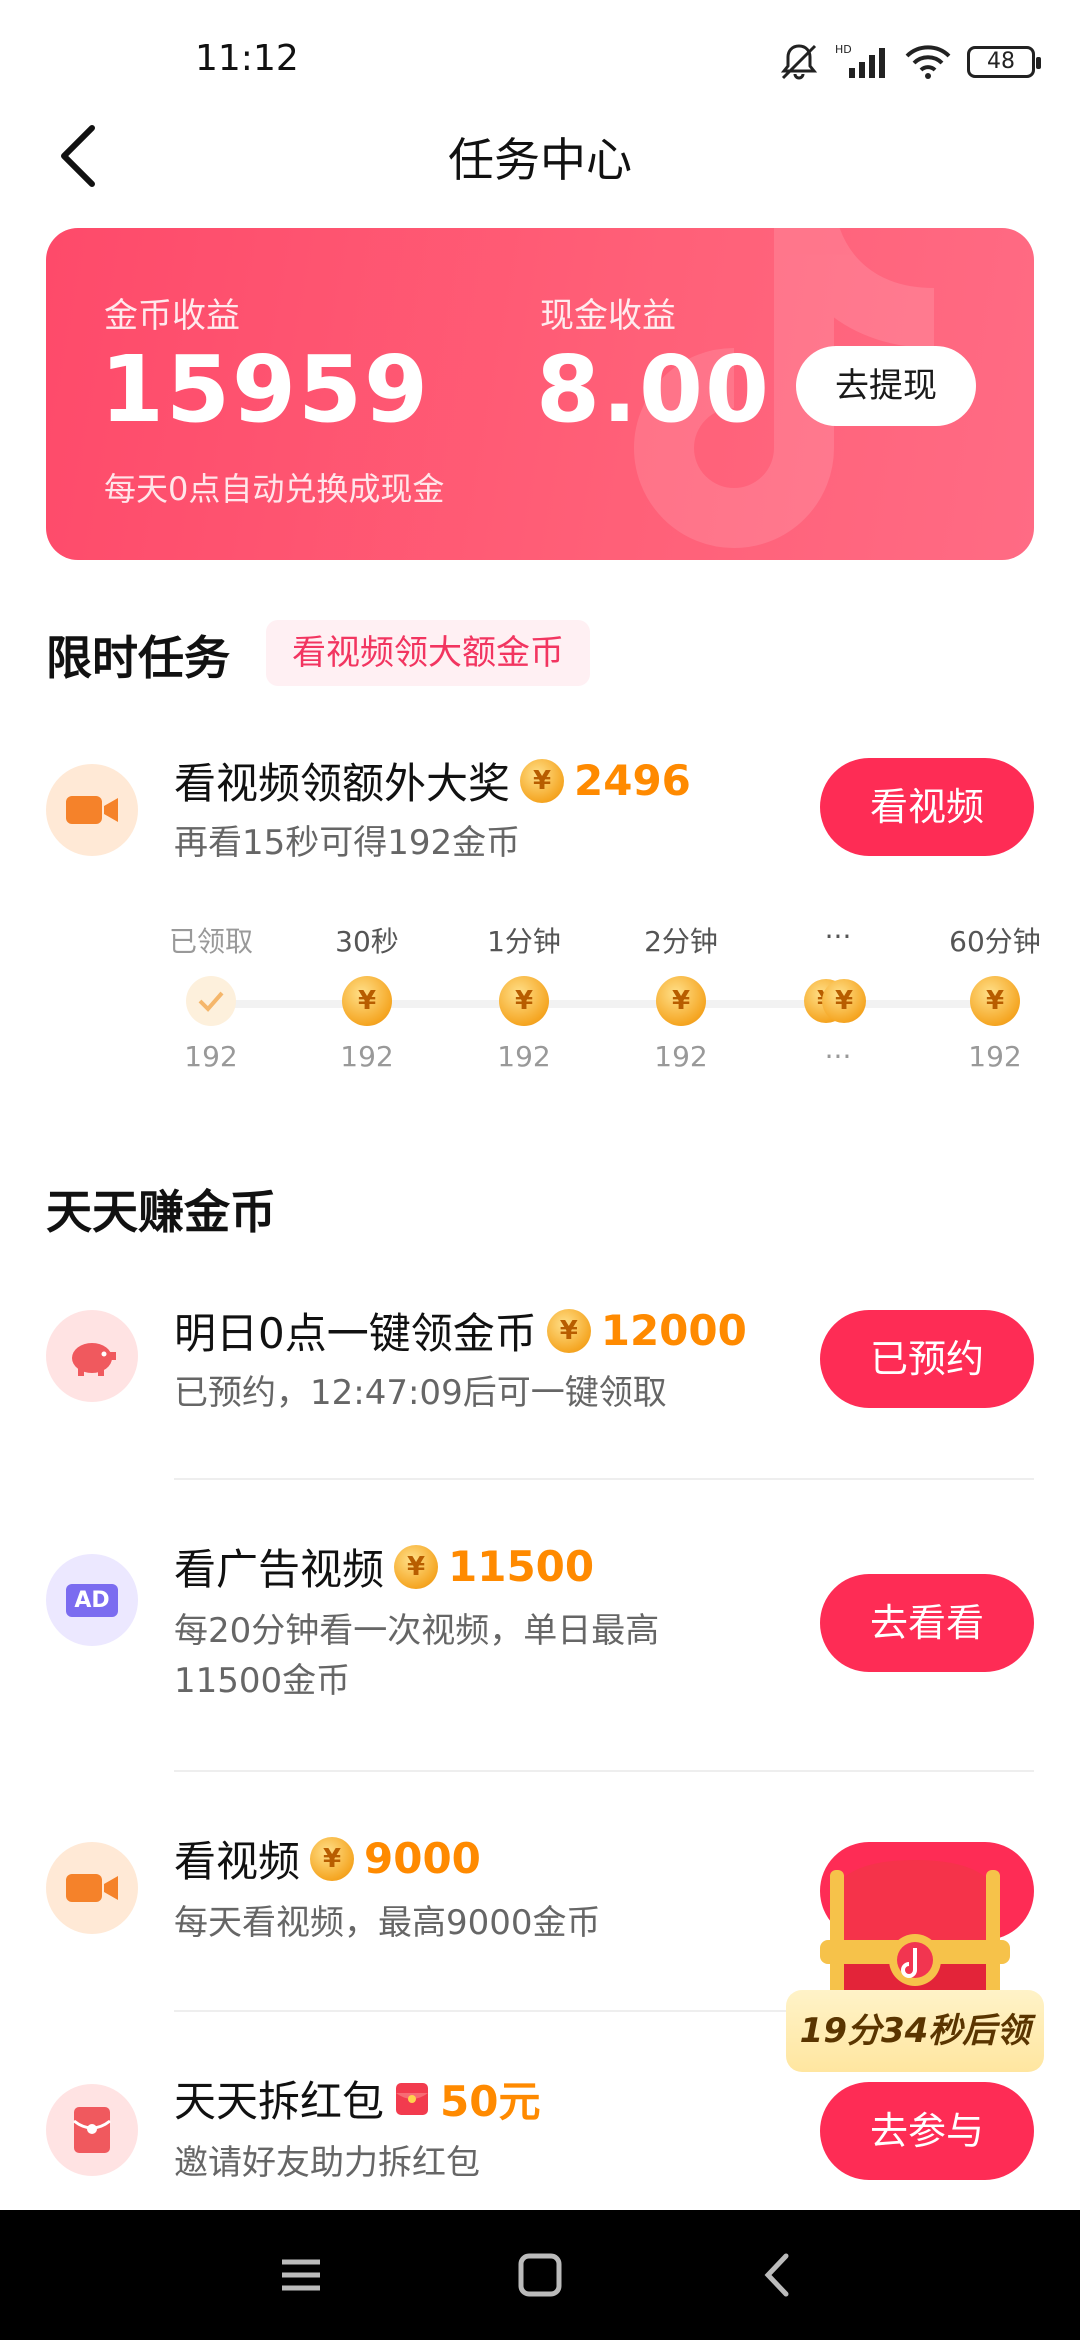  What do you see at coordinates (490, 2101) in the screenshot?
I see `task-reward: 50元` at bounding box center [490, 2101].